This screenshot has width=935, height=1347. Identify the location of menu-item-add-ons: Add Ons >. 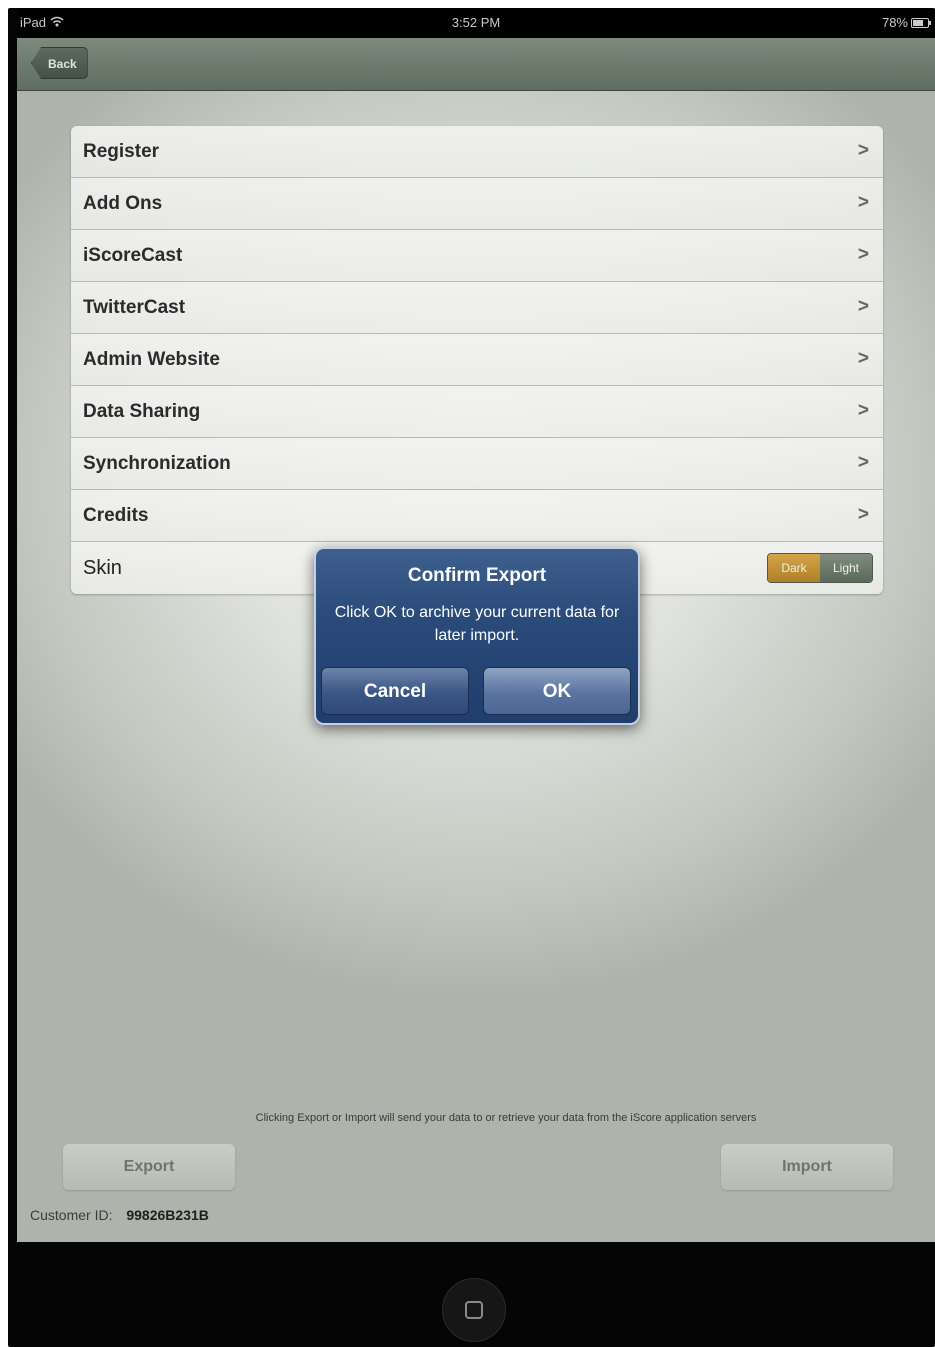
(477, 204).